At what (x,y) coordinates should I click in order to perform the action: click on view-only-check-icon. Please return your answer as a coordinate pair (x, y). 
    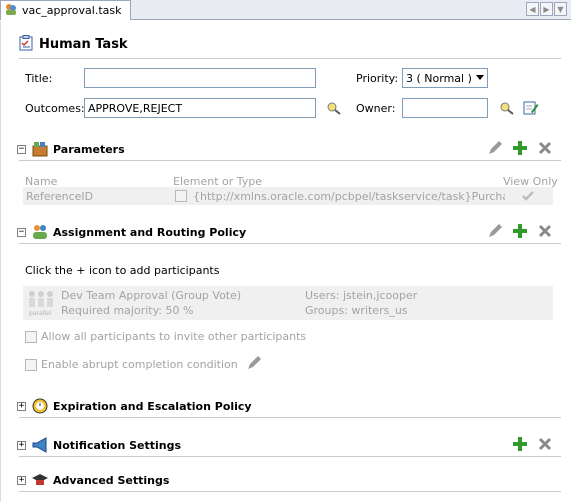
    Looking at the image, I should click on (528, 197).